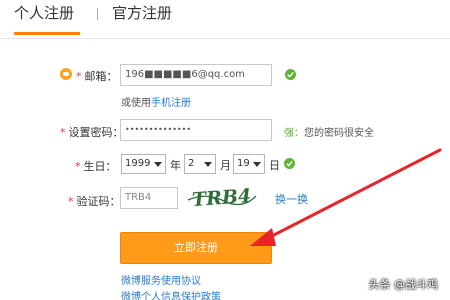 The height and width of the screenshot is (300, 450). What do you see at coordinates (97, 14) in the screenshot?
I see `tab-separator` at bounding box center [97, 14].